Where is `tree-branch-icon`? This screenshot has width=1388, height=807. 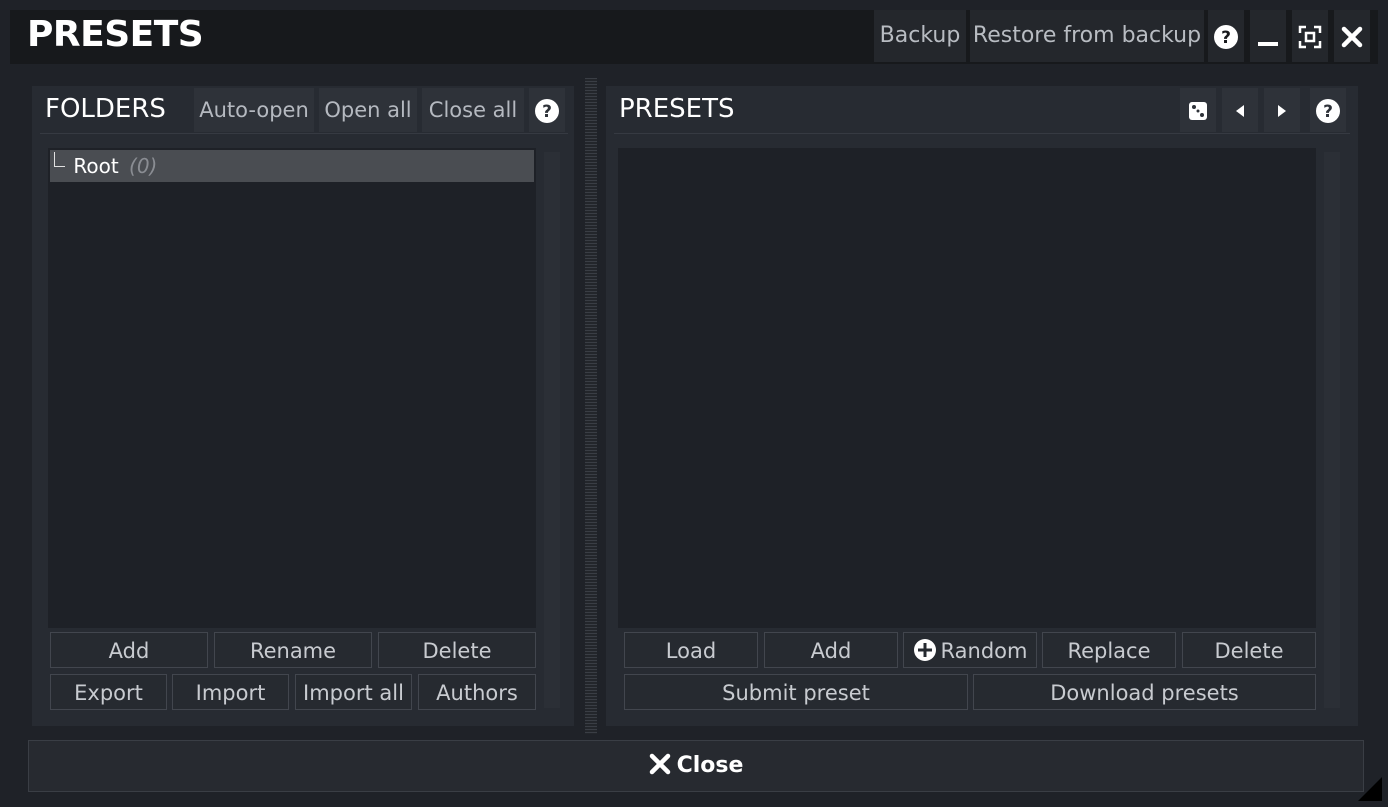 tree-branch-icon is located at coordinates (59, 159).